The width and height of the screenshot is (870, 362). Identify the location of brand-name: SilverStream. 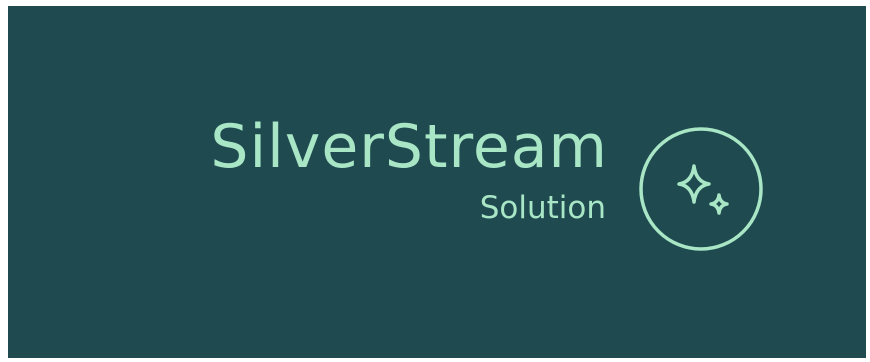
(409, 147).